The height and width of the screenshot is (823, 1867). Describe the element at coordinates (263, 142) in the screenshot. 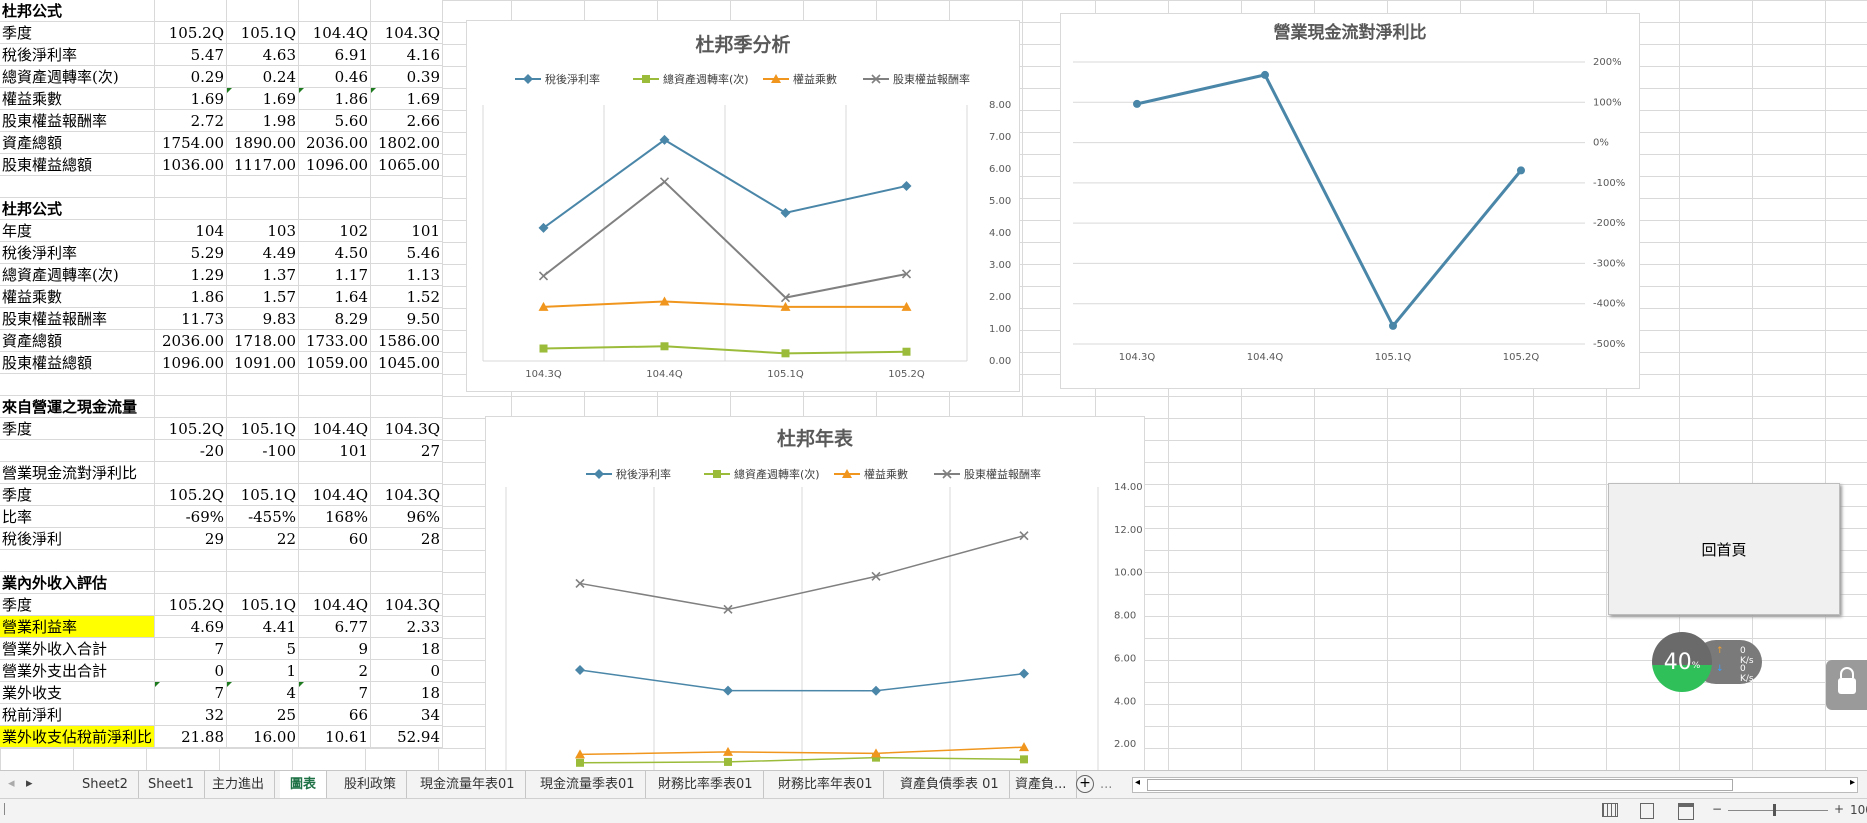

I see `value-cell: 1890.00` at that location.